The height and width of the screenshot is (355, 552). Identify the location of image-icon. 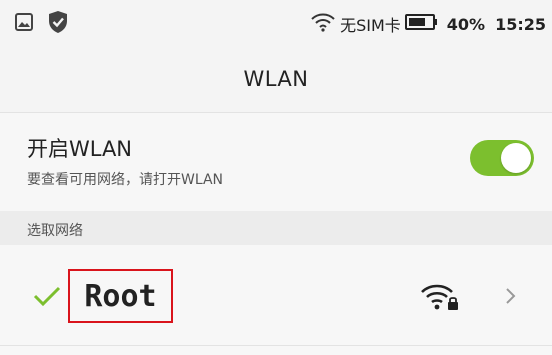
(24, 24).